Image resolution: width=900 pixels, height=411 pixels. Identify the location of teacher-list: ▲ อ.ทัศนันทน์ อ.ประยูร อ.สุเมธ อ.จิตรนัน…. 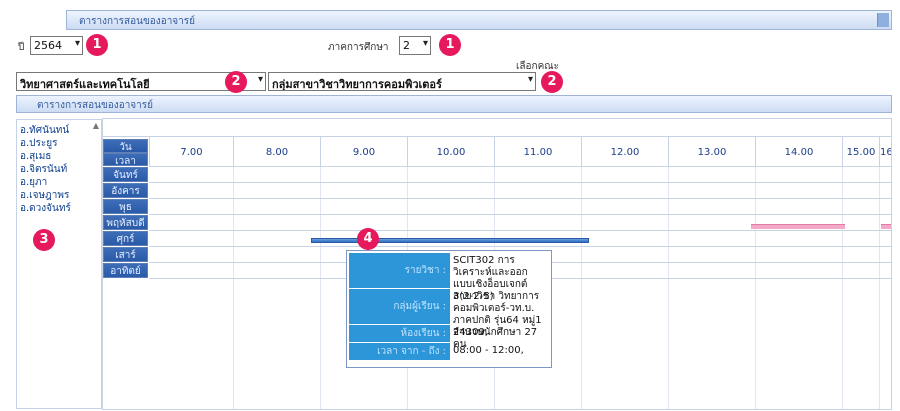
(59, 264).